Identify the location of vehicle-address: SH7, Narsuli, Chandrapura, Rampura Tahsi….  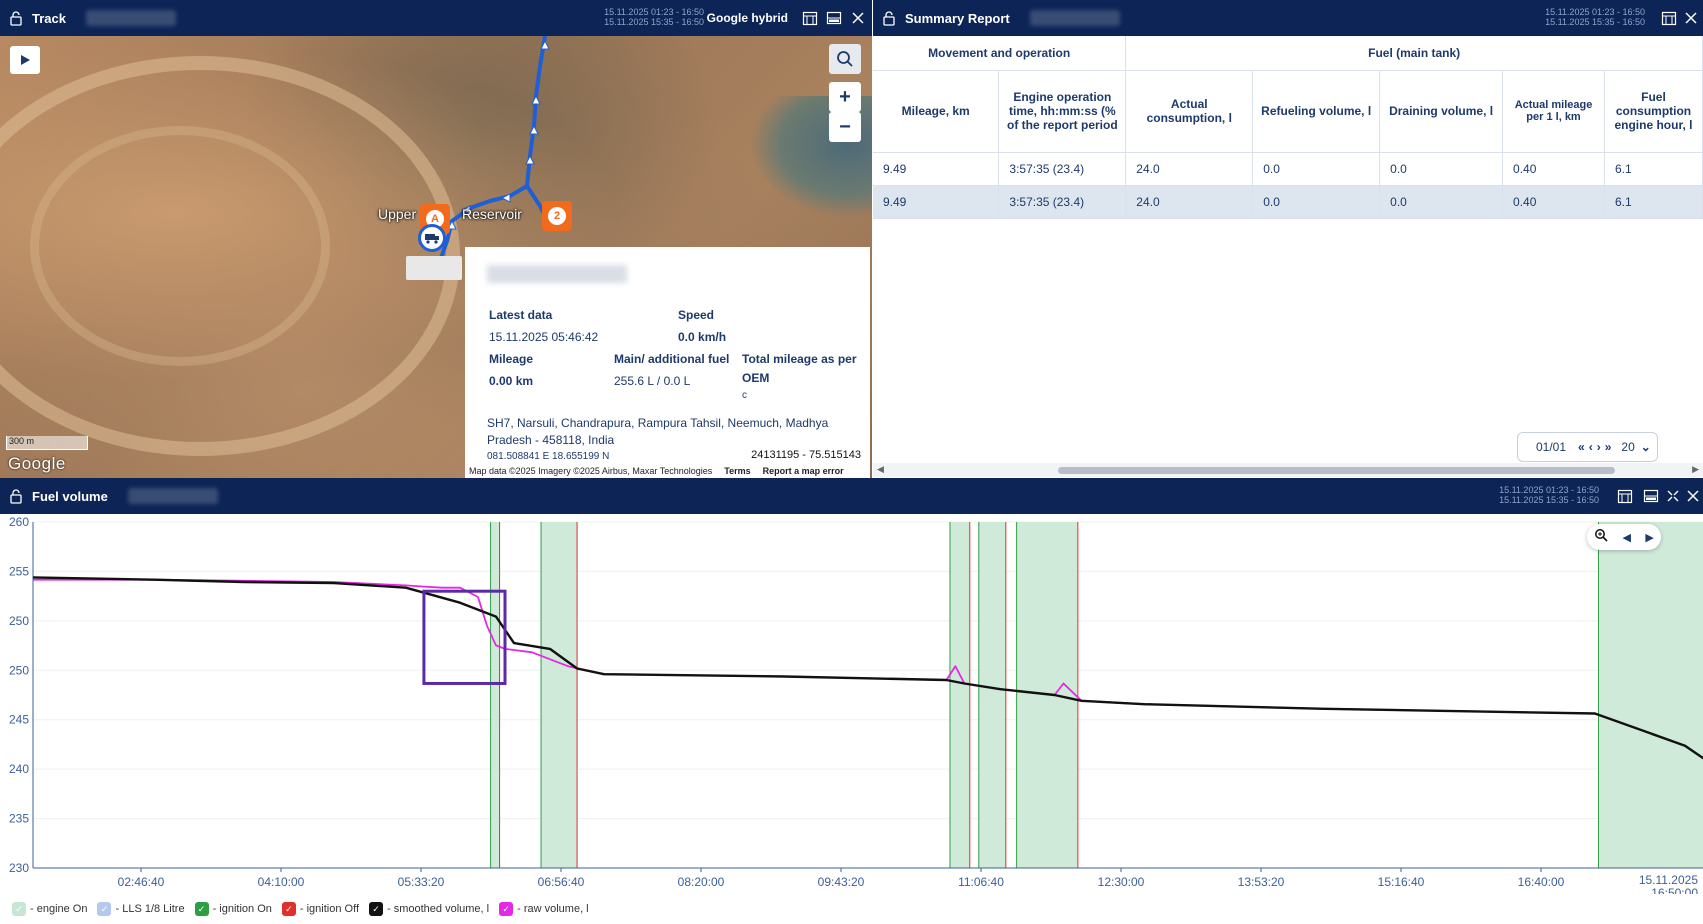
(658, 431).